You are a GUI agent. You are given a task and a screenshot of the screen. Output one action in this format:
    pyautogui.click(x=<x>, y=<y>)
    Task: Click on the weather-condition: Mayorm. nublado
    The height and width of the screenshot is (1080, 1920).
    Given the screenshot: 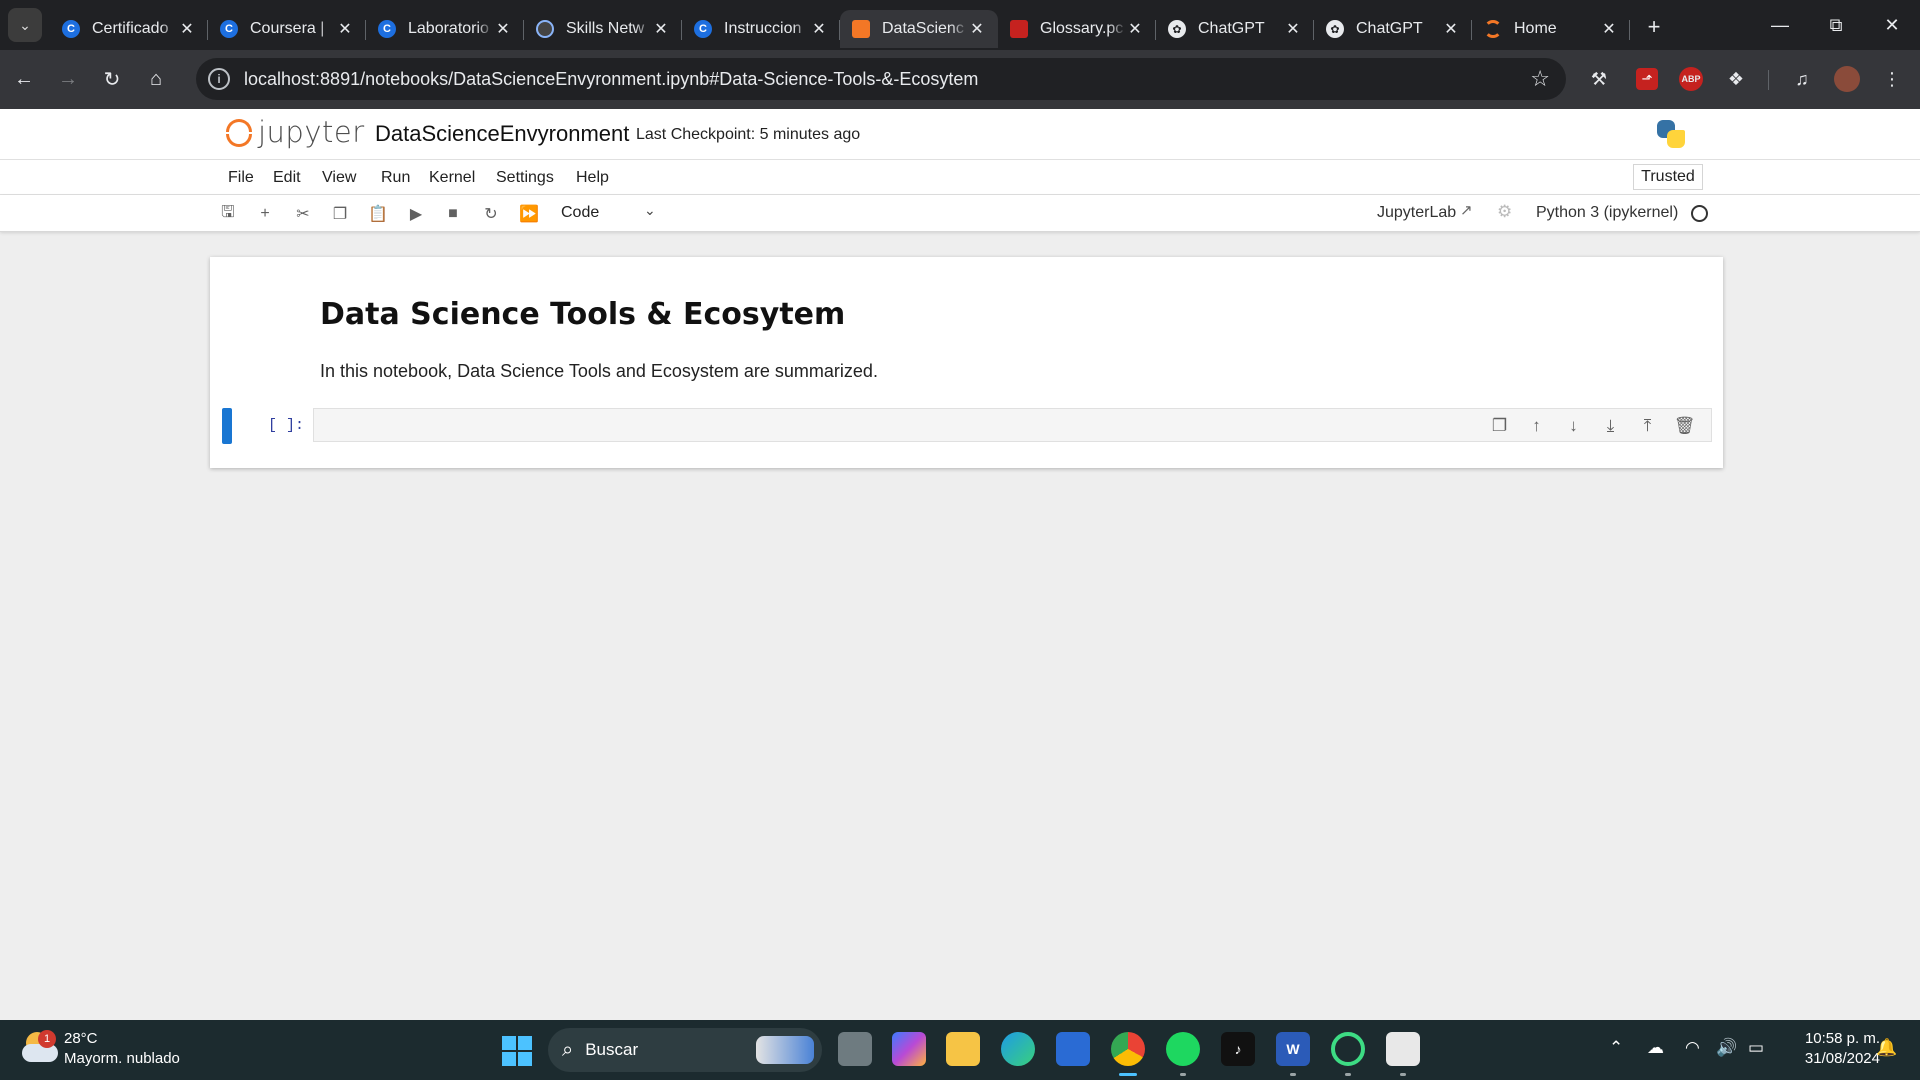 What is the action you would take?
    pyautogui.click(x=122, y=1058)
    